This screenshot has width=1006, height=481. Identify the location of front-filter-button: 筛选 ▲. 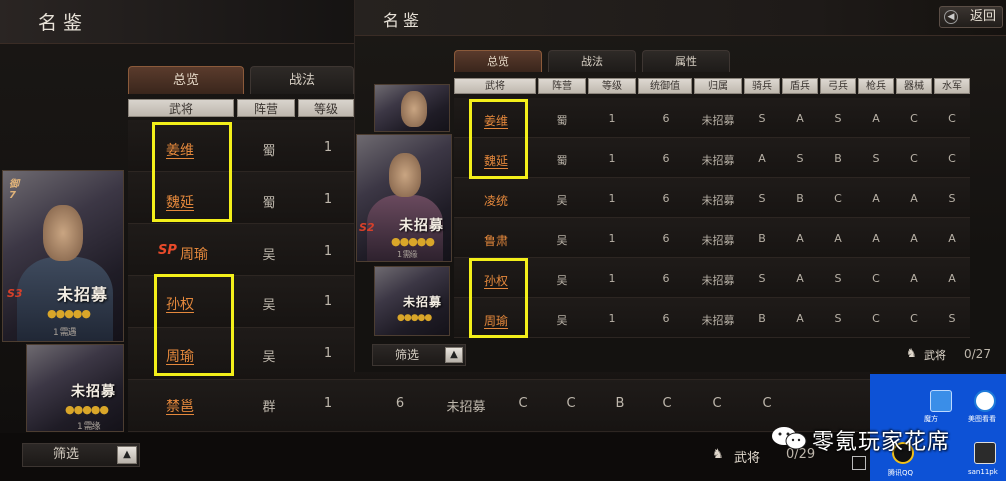
(419, 355).